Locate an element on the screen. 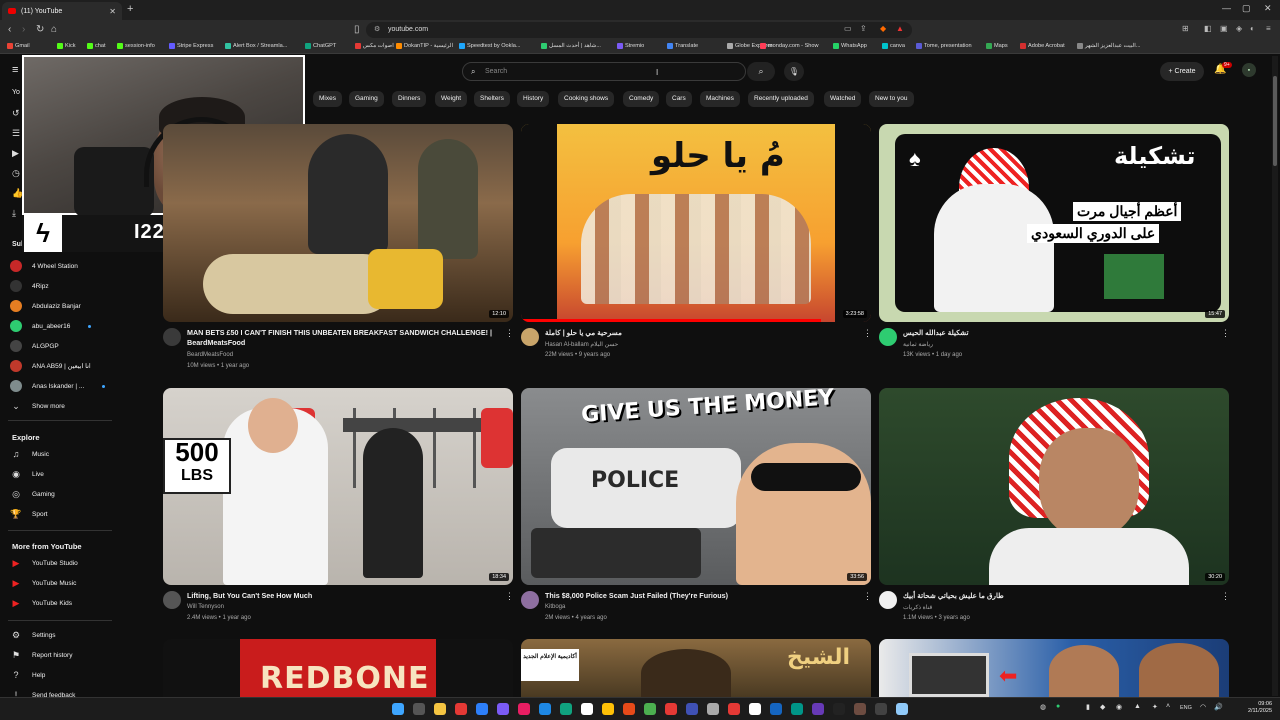  reload-icon: ↻ is located at coordinates (40, 29).